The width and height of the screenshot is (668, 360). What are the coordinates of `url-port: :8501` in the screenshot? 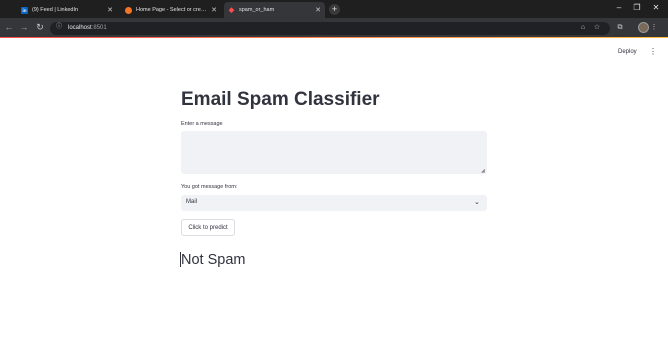 It's located at (99, 28).